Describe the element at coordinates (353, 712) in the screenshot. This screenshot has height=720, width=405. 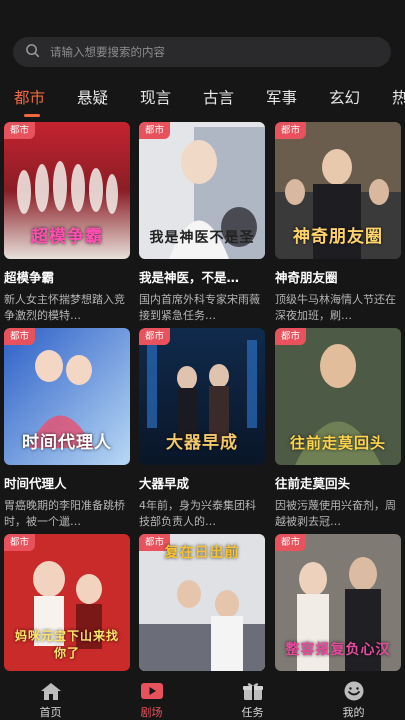
I see `nav-label: 我的` at that location.